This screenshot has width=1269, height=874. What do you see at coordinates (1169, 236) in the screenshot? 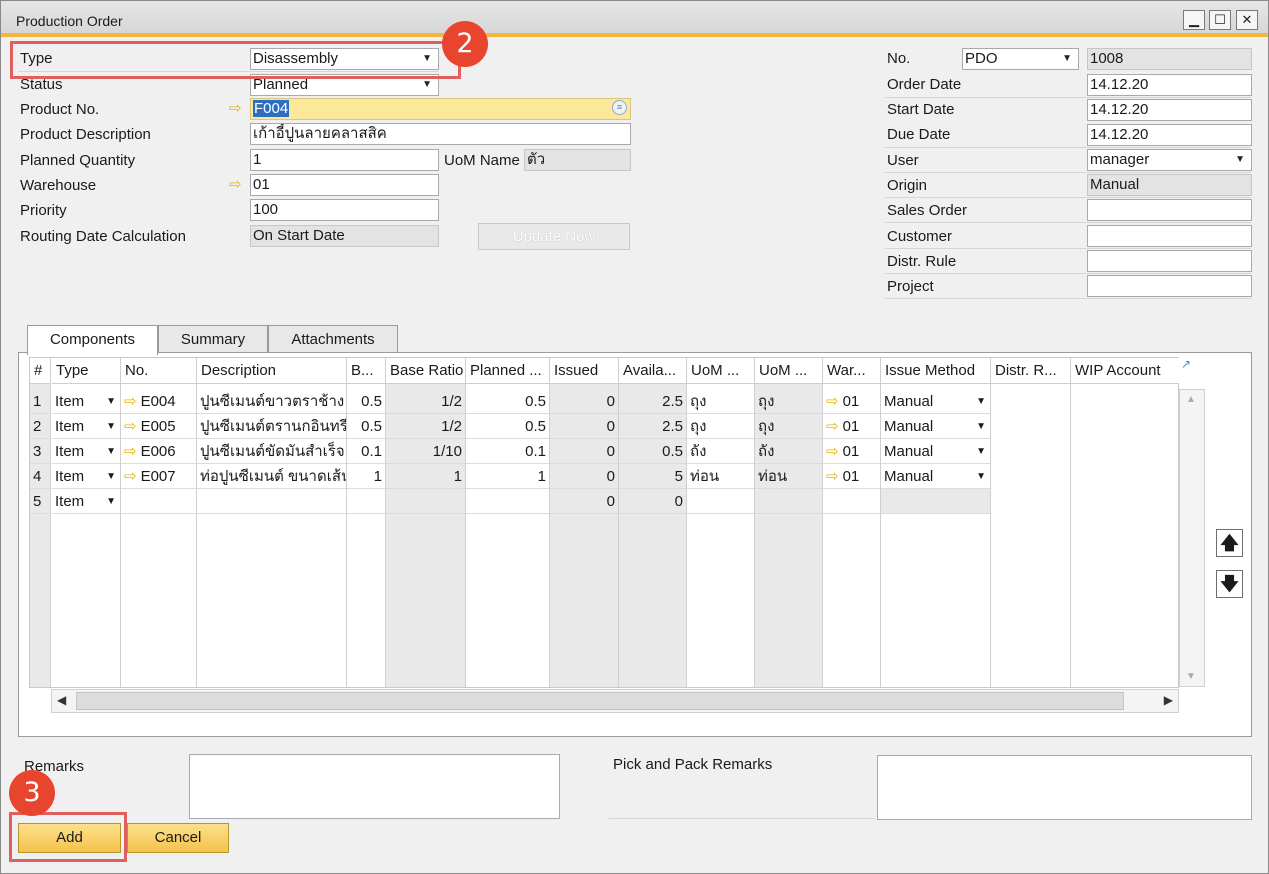
I see `customer-field` at bounding box center [1169, 236].